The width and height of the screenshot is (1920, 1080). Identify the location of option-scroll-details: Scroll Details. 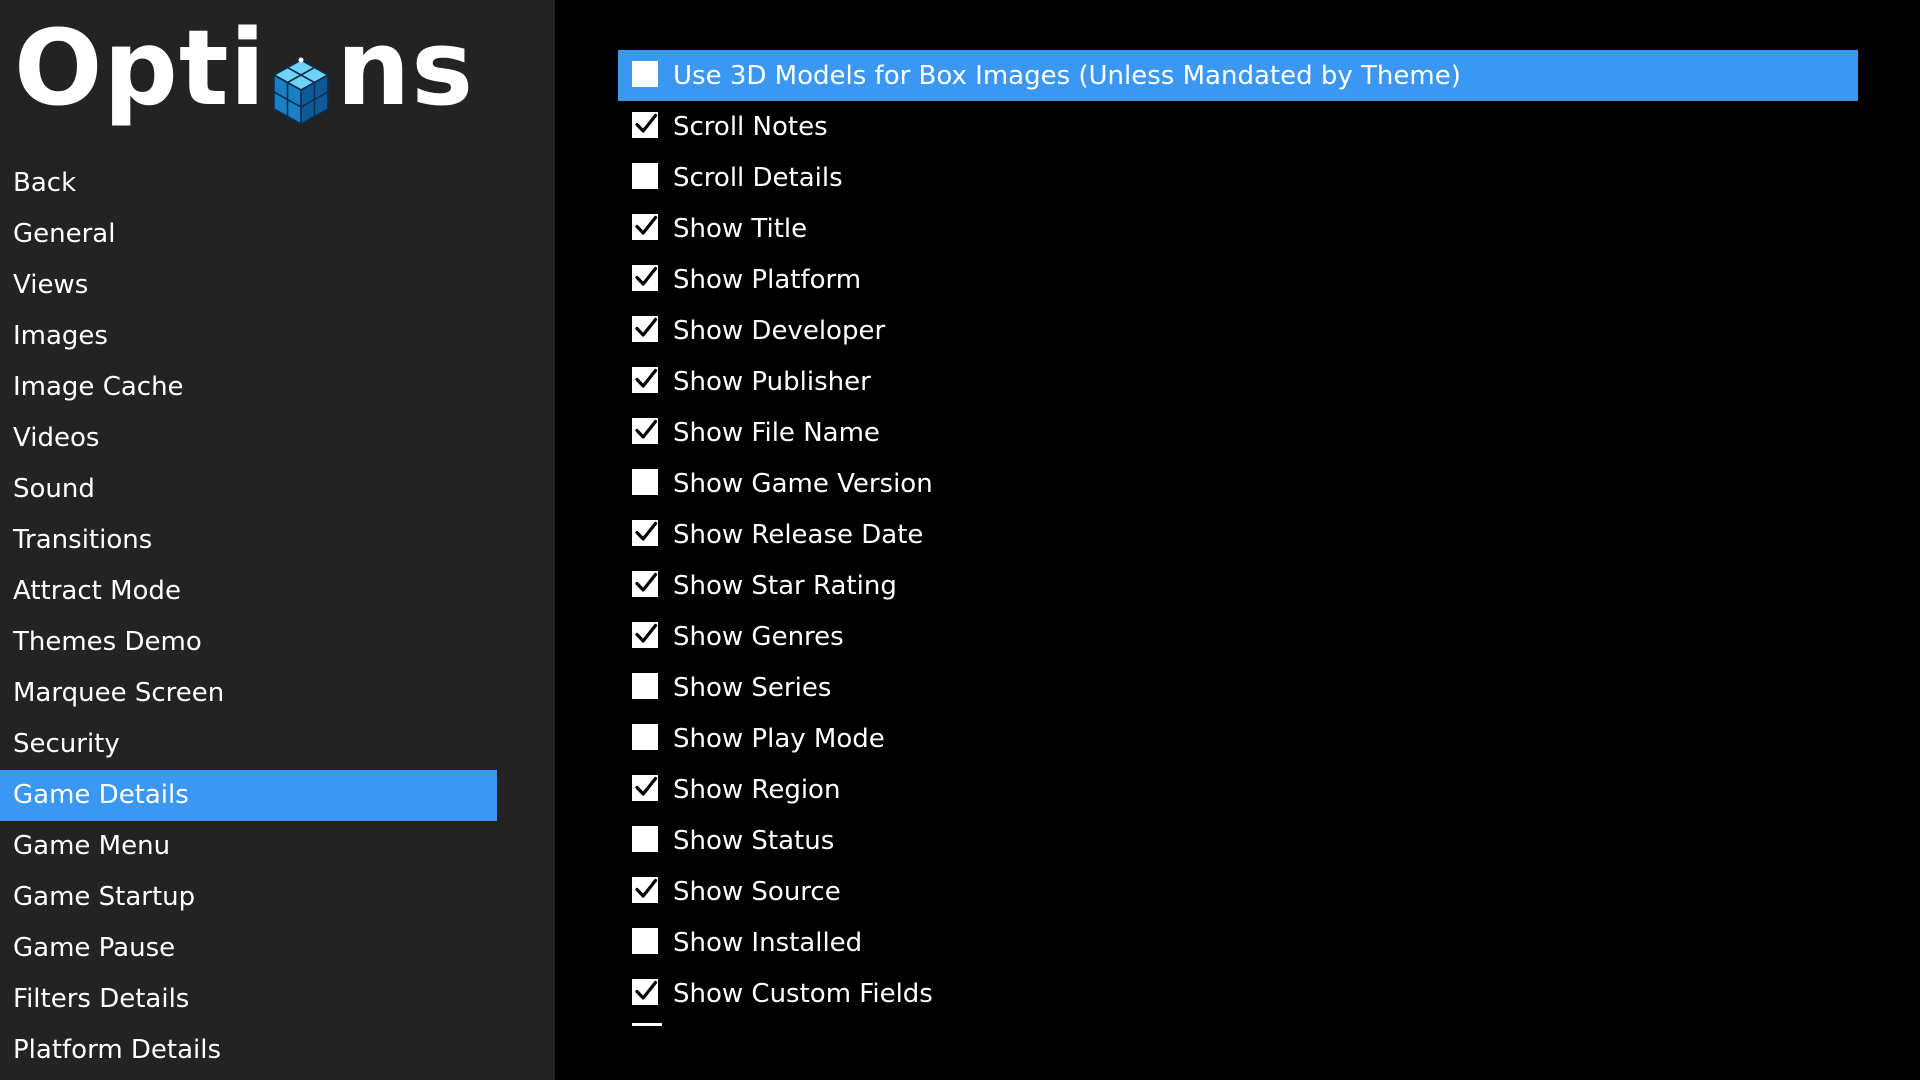
(1238, 177).